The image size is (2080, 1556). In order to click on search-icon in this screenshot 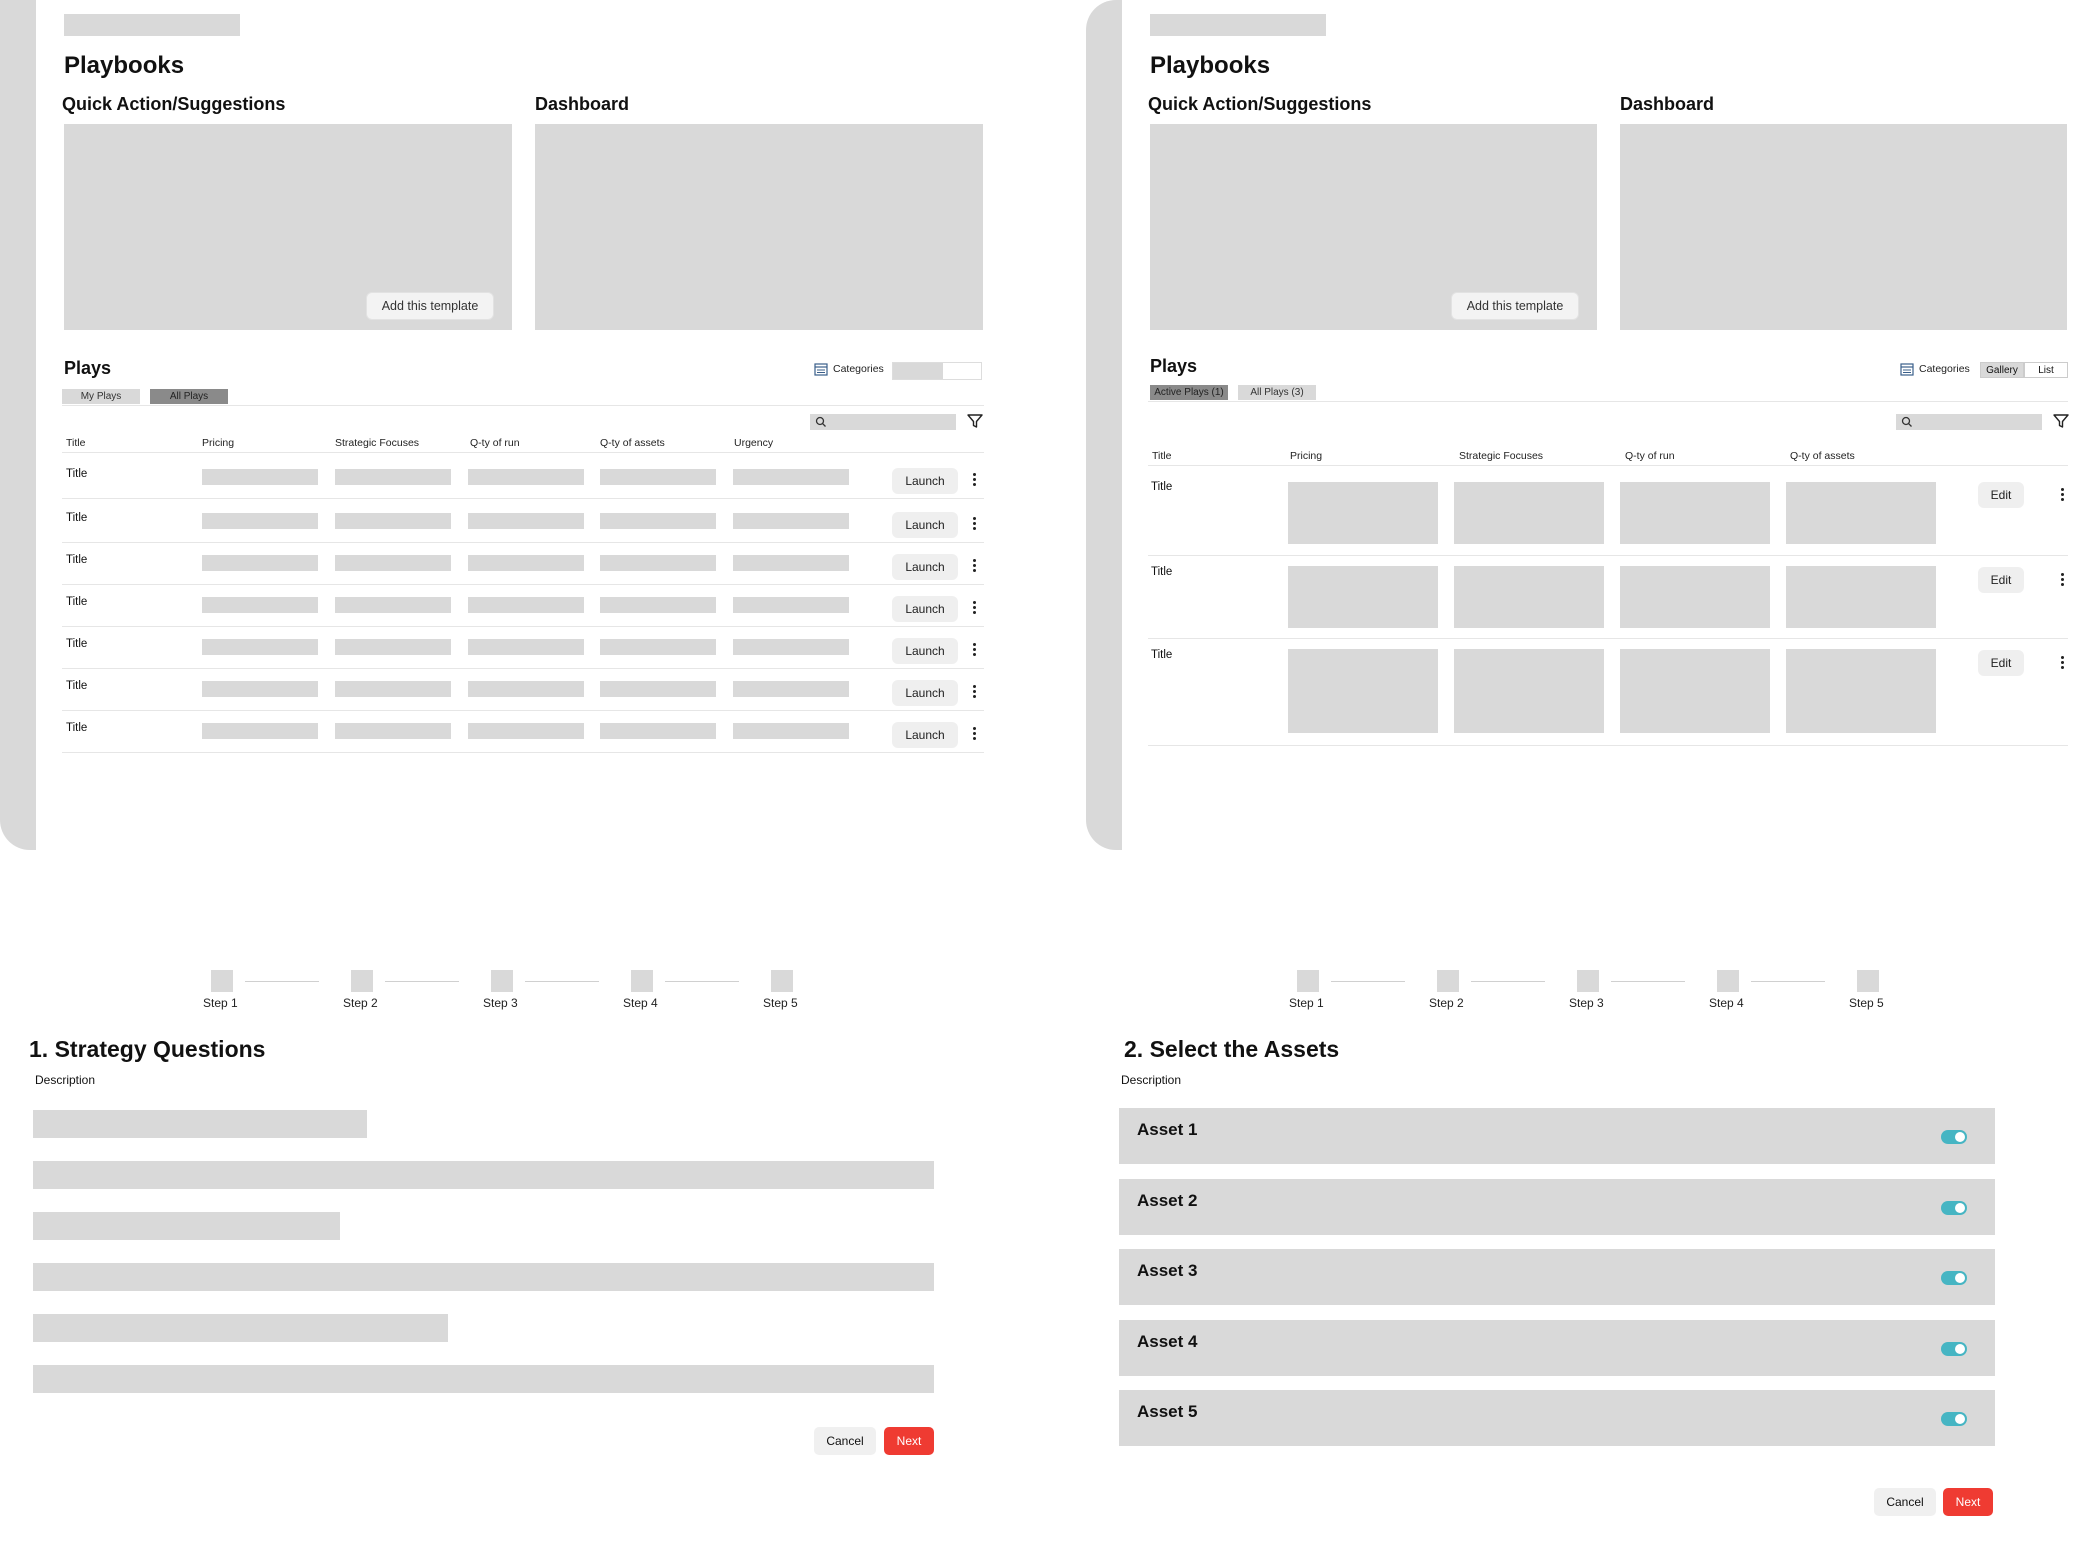, I will do `click(1906, 421)`.